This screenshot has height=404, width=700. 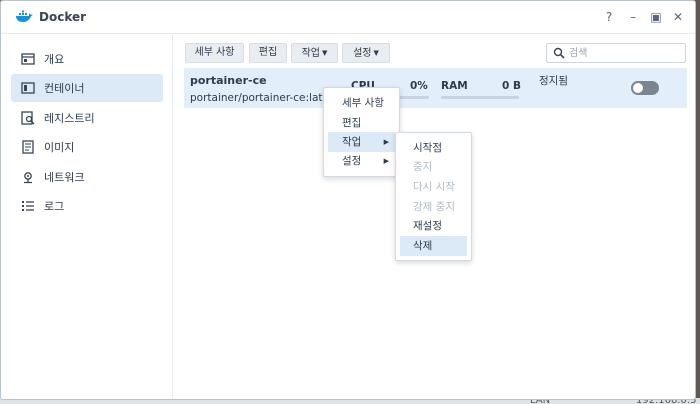 What do you see at coordinates (433, 167) in the screenshot?
I see `submenu-item-stop: 중지` at bounding box center [433, 167].